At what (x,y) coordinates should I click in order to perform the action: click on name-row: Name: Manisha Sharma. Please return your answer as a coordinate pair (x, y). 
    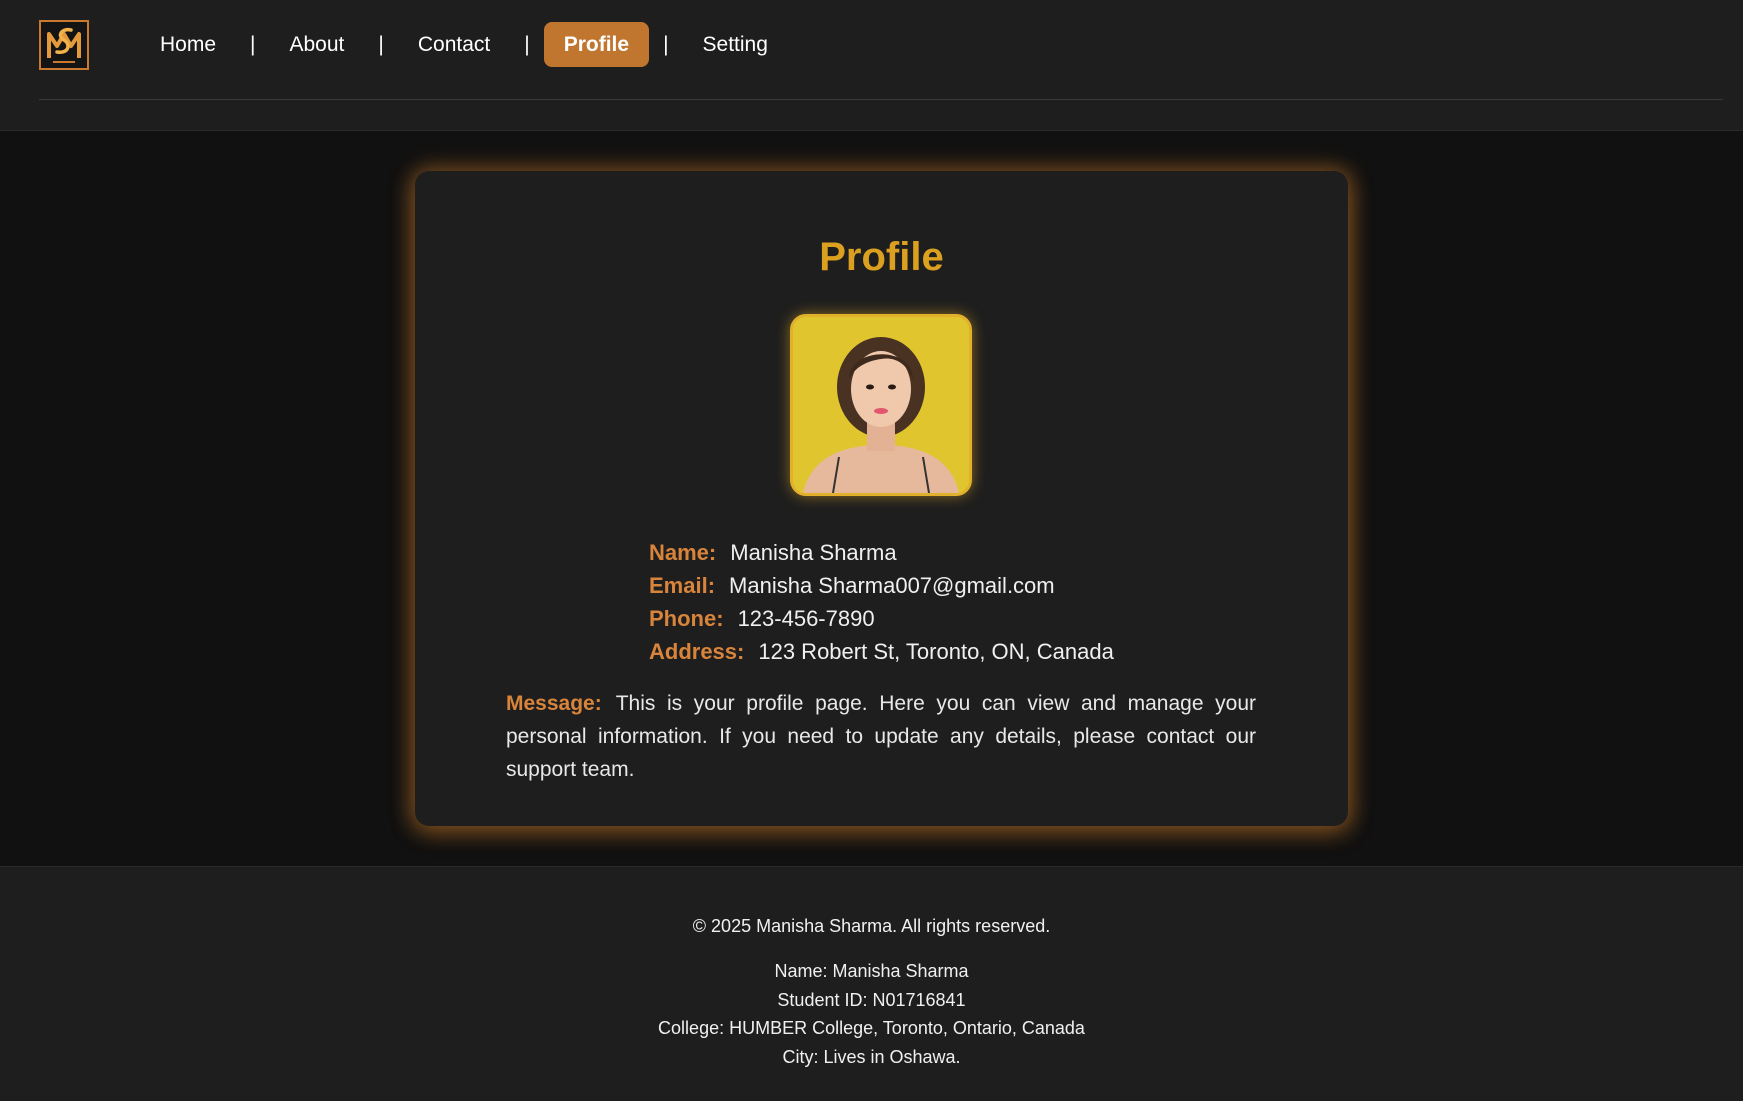
    Looking at the image, I should click on (881, 552).